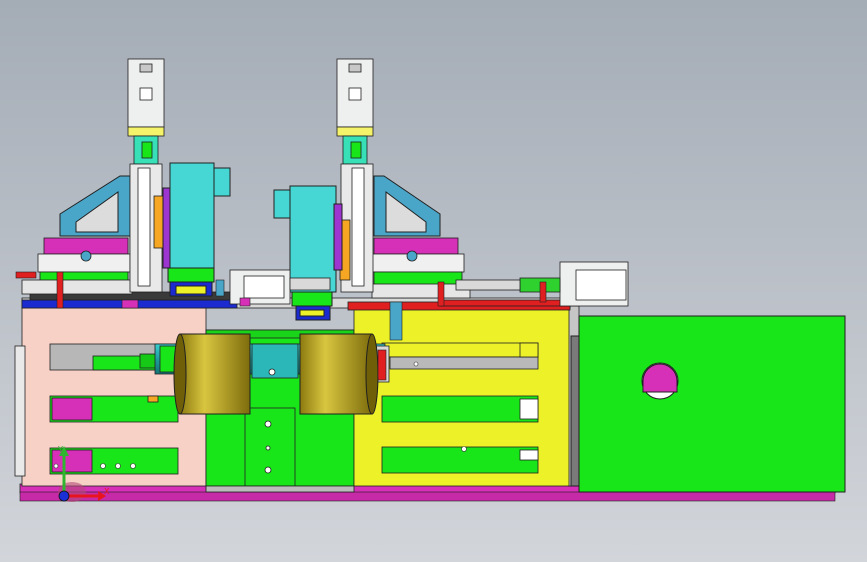 The height and width of the screenshot is (562, 867). What do you see at coordinates (356, 228) in the screenshot?
I see `column-right` at bounding box center [356, 228].